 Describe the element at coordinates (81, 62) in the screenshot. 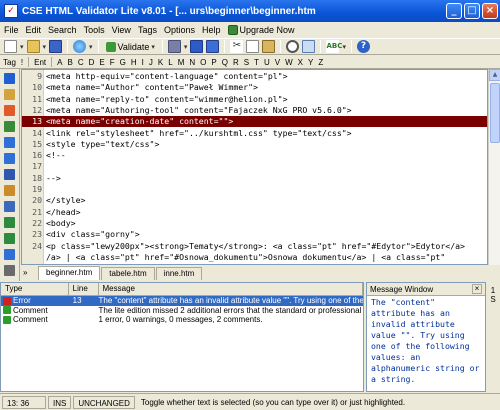

I see `tag-letter: C` at that location.